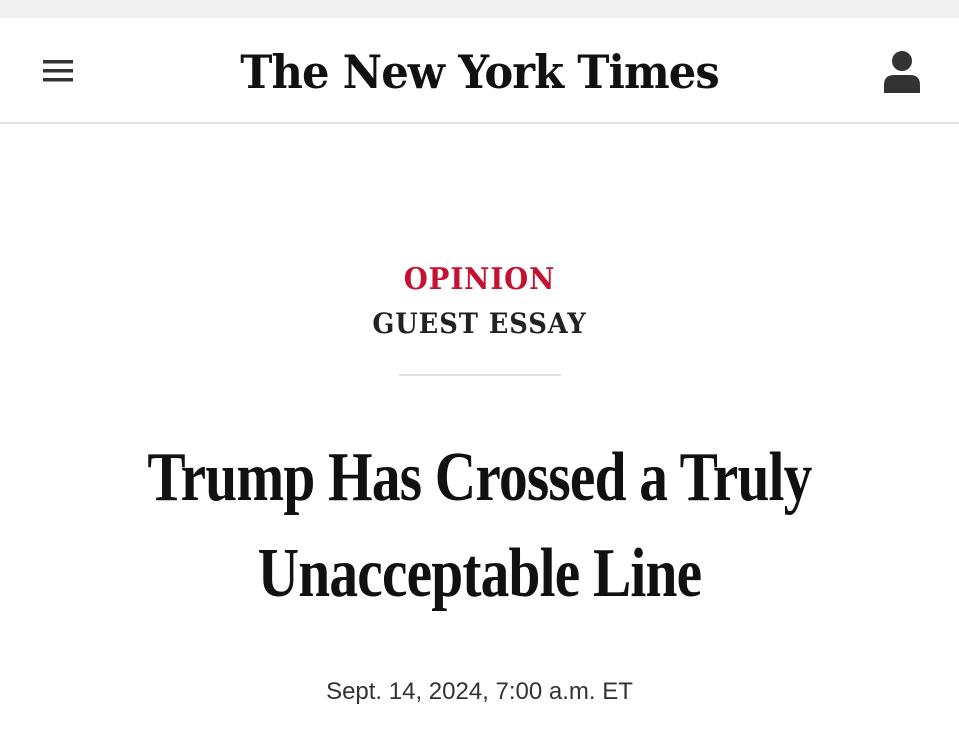  I want to click on publish-timestamp: Sept. 14, 2024, 7:00 a.m. ET, so click(479, 691).